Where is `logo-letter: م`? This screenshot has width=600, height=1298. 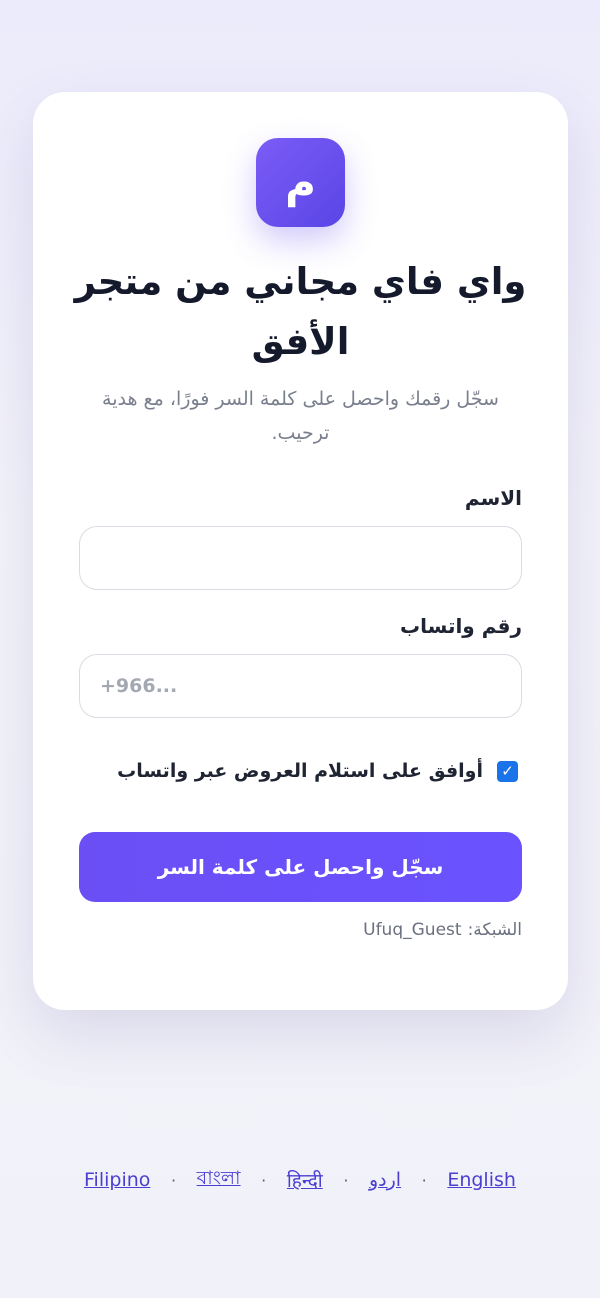 logo-letter: م is located at coordinates (300, 182).